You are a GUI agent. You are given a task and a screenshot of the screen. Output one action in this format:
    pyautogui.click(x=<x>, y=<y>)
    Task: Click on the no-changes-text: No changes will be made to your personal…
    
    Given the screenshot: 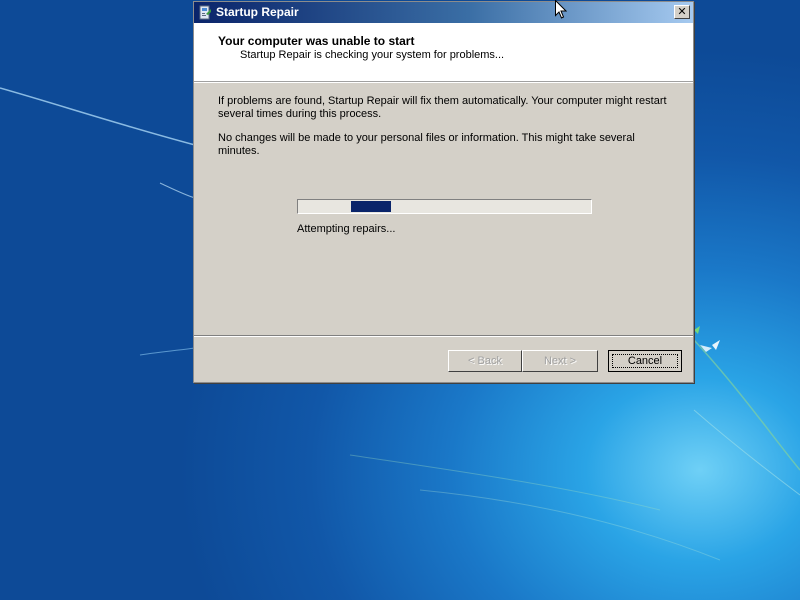 What is the action you would take?
    pyautogui.click(x=426, y=144)
    